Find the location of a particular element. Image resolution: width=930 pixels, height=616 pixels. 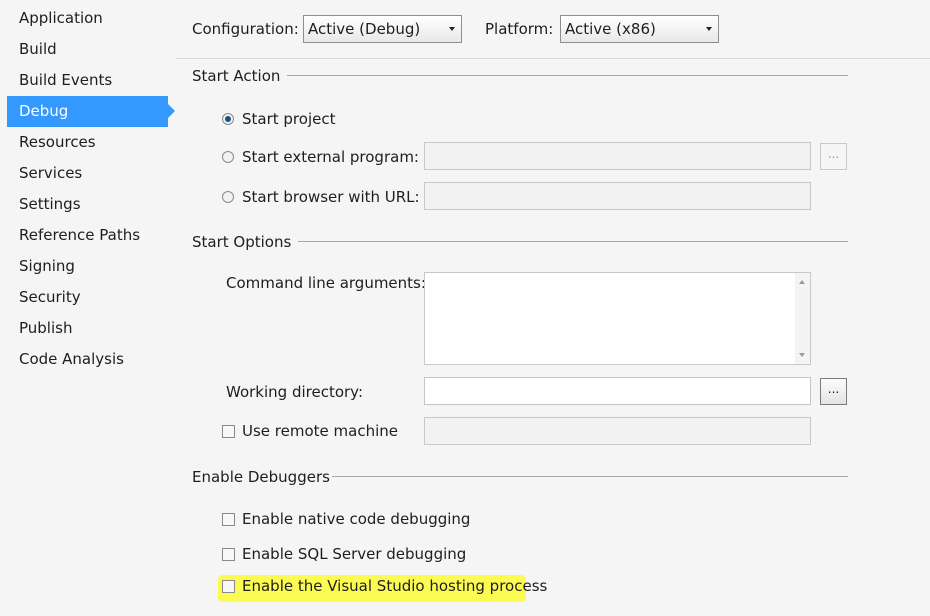

sidebar-item-signing: Signing is located at coordinates (87, 266).